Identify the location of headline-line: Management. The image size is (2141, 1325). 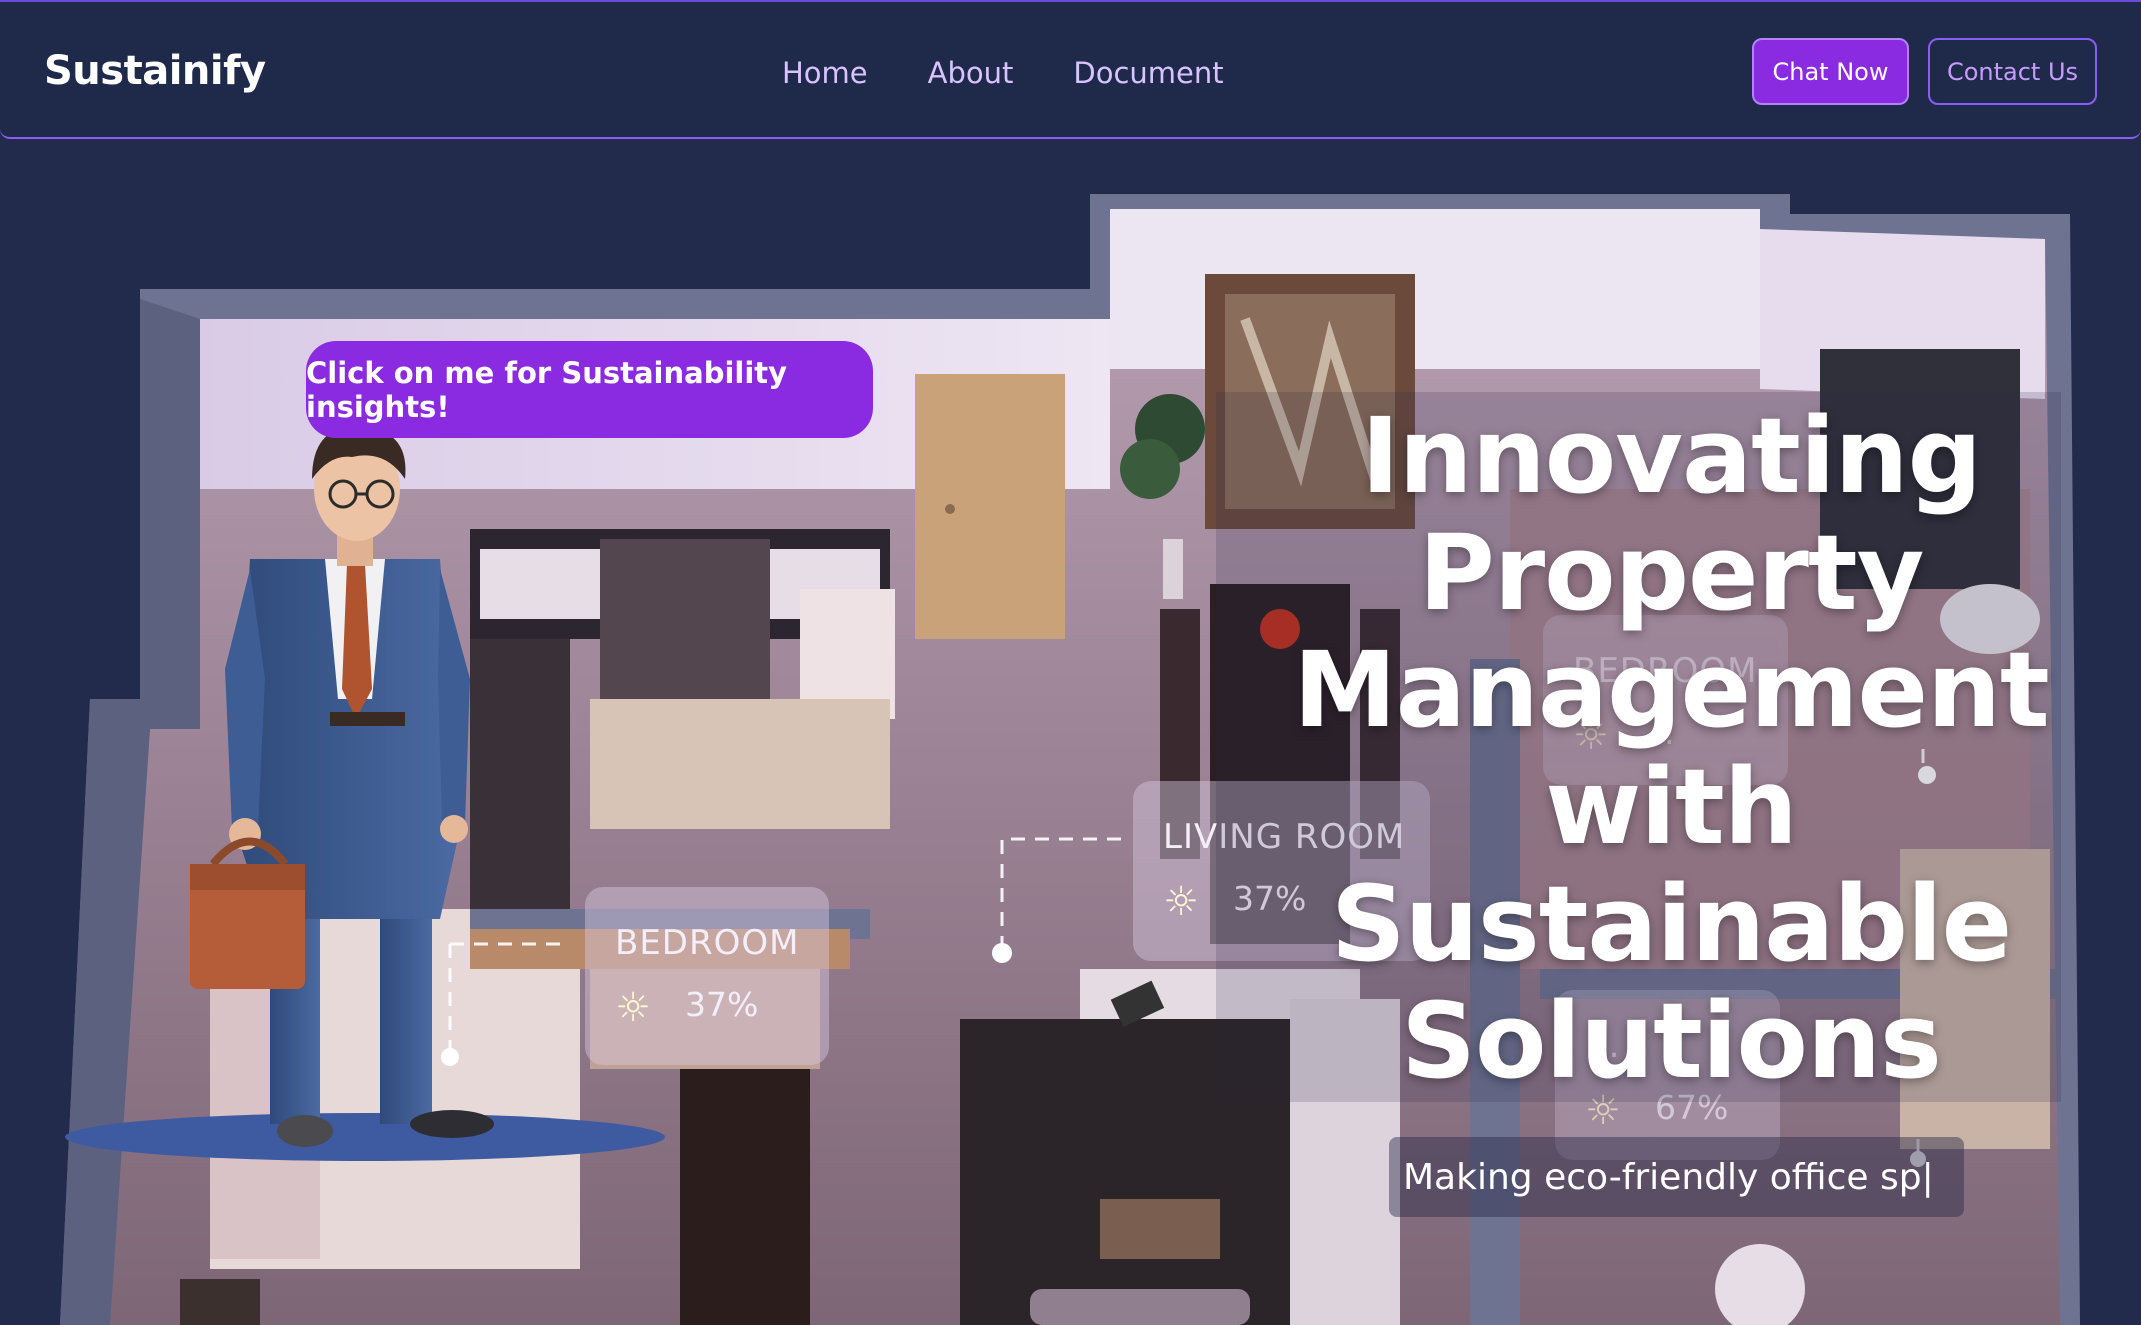
(1671, 690).